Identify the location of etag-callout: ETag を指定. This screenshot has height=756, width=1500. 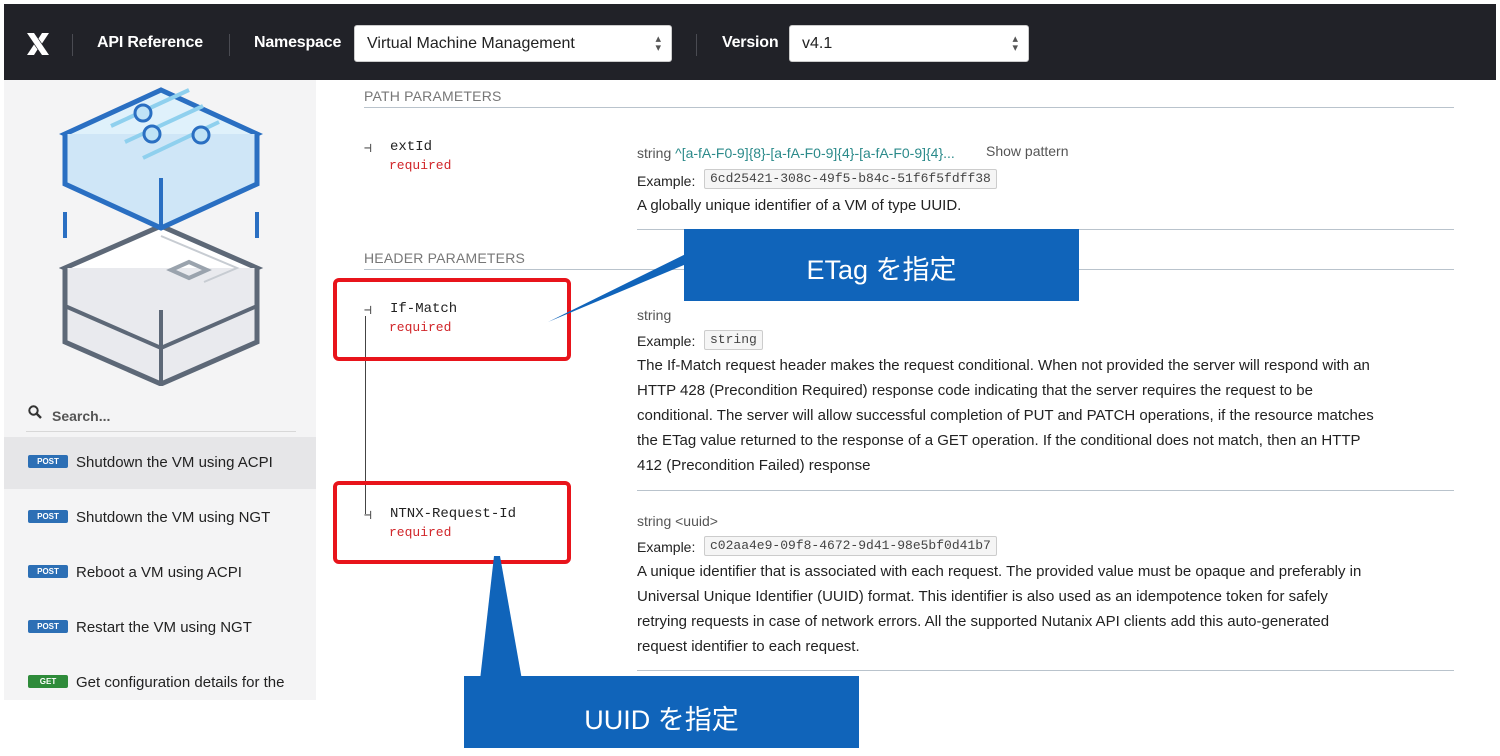
(881, 265).